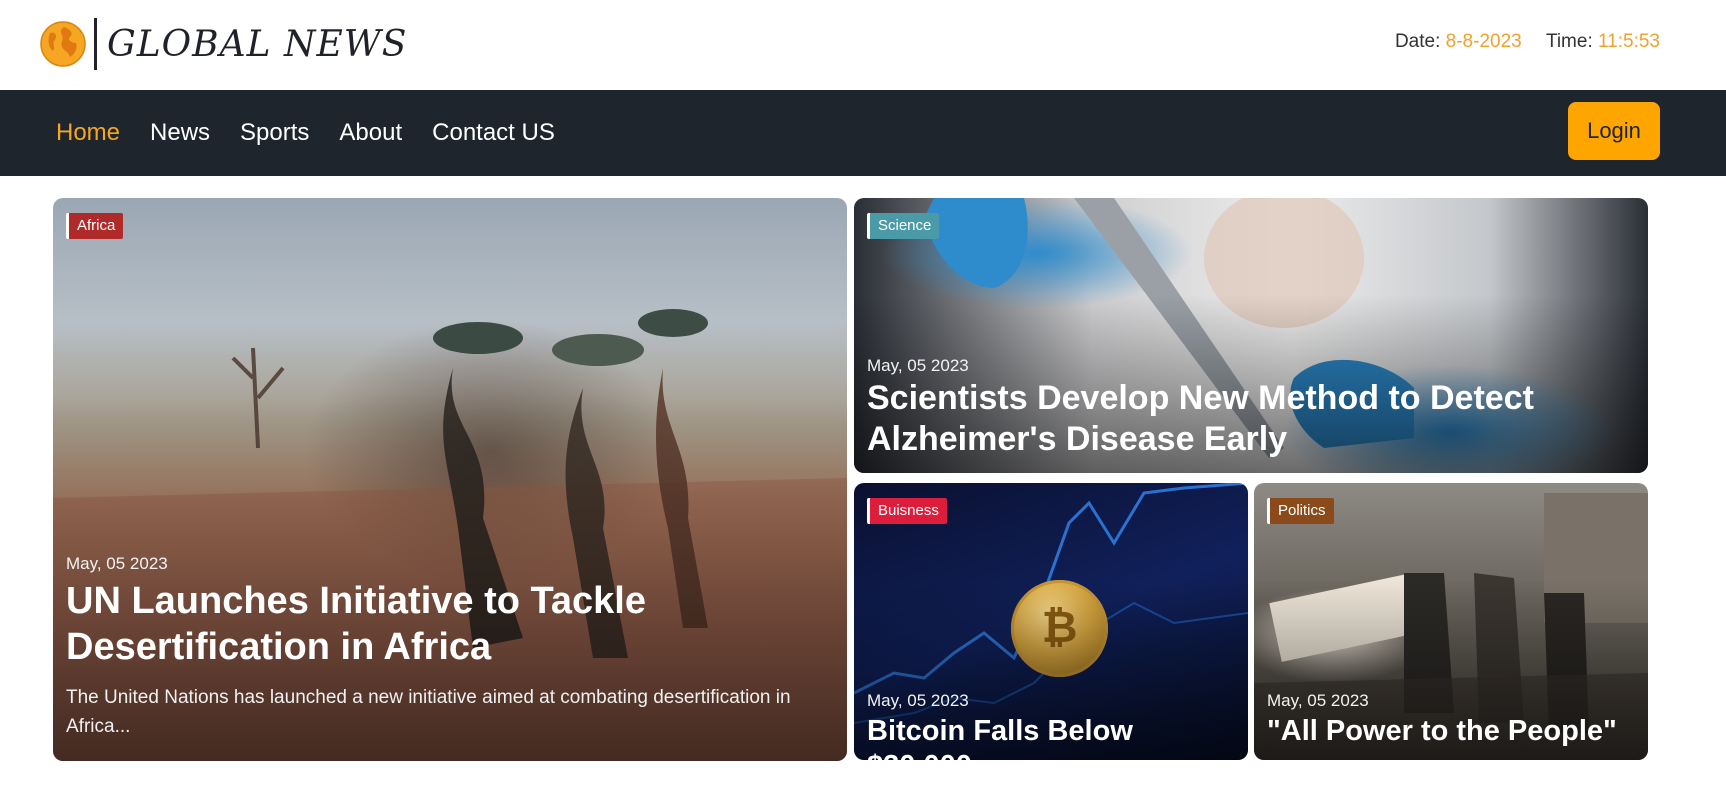  Describe the element at coordinates (1450, 731) in the screenshot. I see `article-title: "All Power to the People"` at that location.